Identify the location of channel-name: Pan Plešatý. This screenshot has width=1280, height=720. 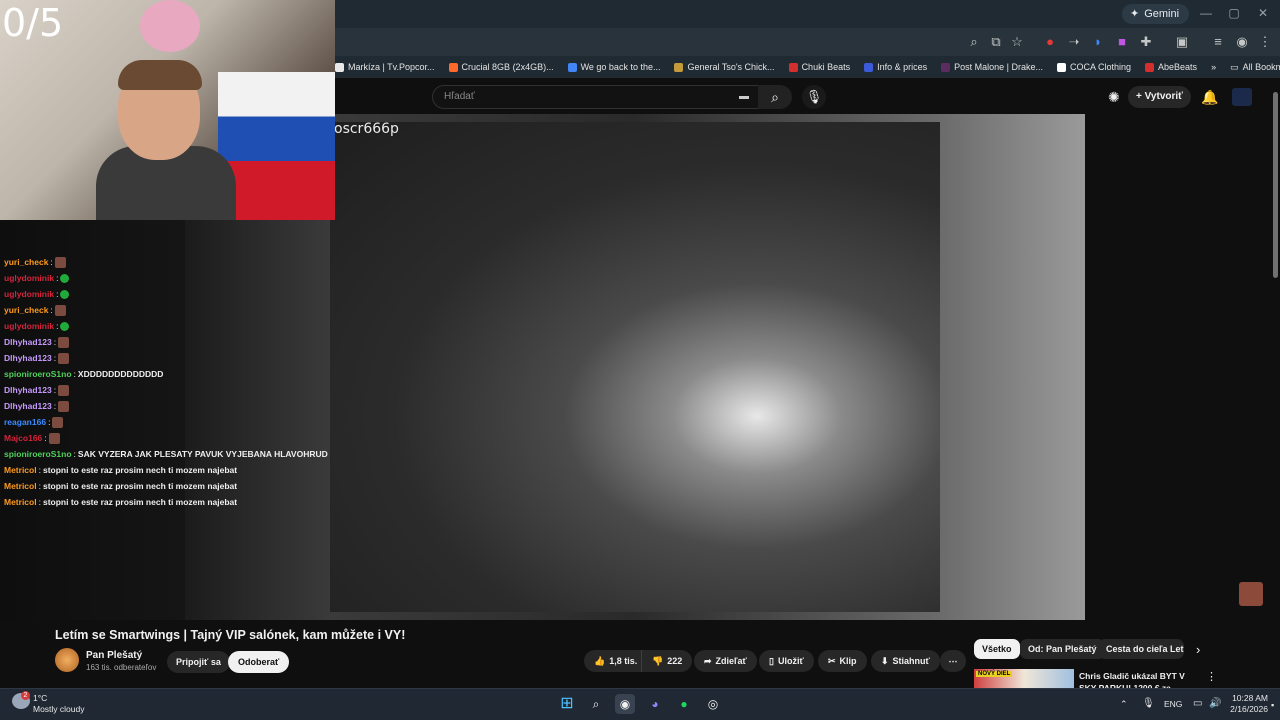
(114, 655).